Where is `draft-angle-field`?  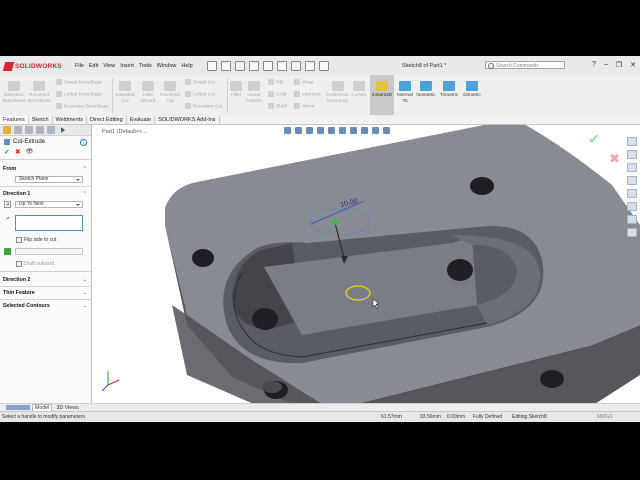
draft-angle-field is located at coordinates (49, 251).